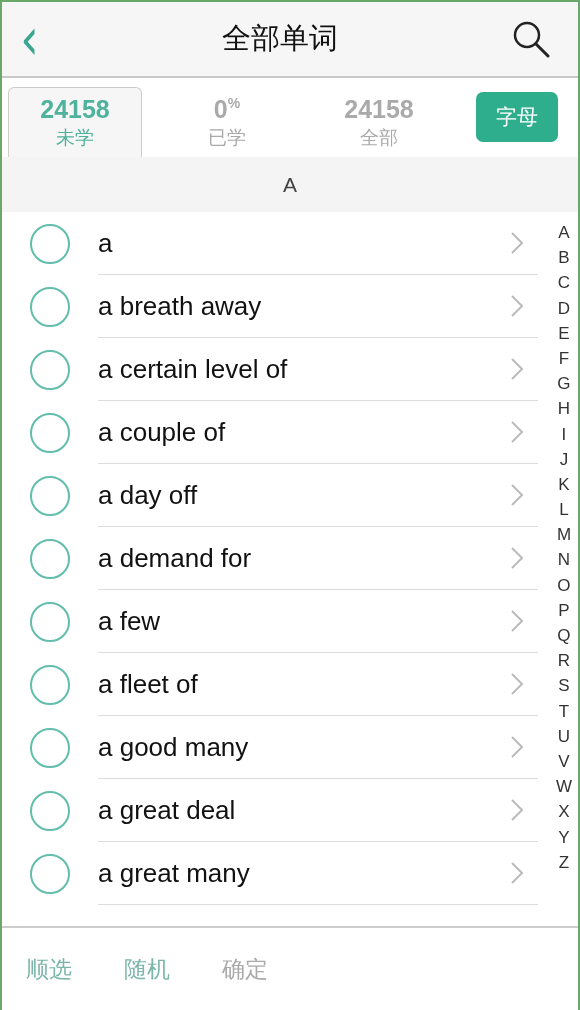  What do you see at coordinates (304, 369) in the screenshot?
I see `word-text: a certain level of` at bounding box center [304, 369].